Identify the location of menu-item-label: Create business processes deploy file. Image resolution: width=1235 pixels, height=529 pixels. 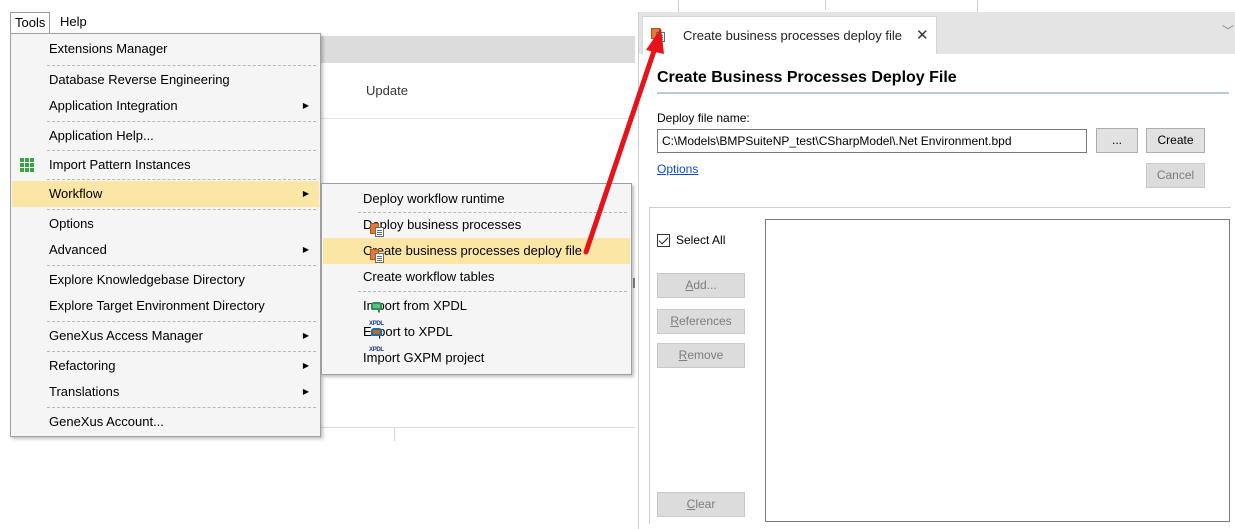
(472, 250).